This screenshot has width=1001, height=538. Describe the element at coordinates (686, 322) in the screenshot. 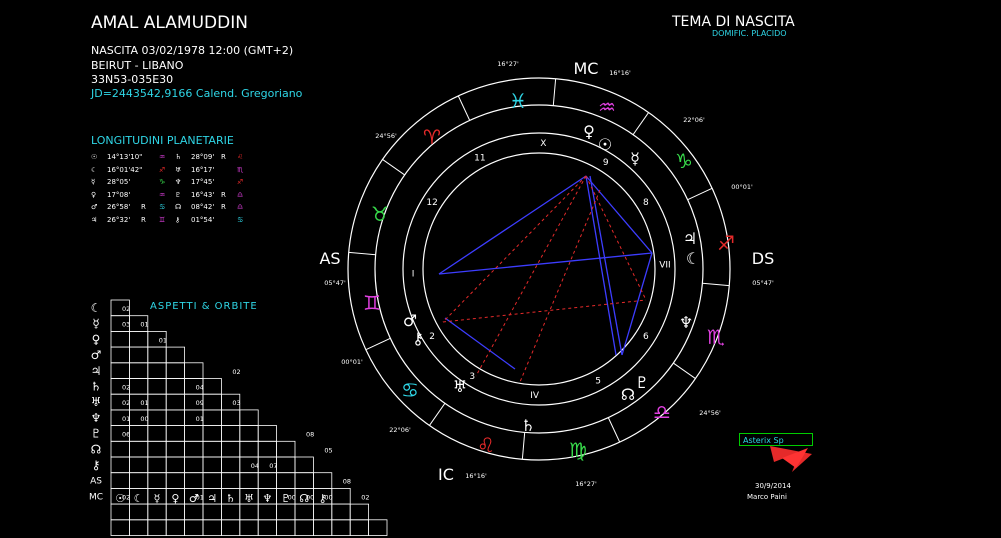

I see `neptune-icon: ♆` at that location.